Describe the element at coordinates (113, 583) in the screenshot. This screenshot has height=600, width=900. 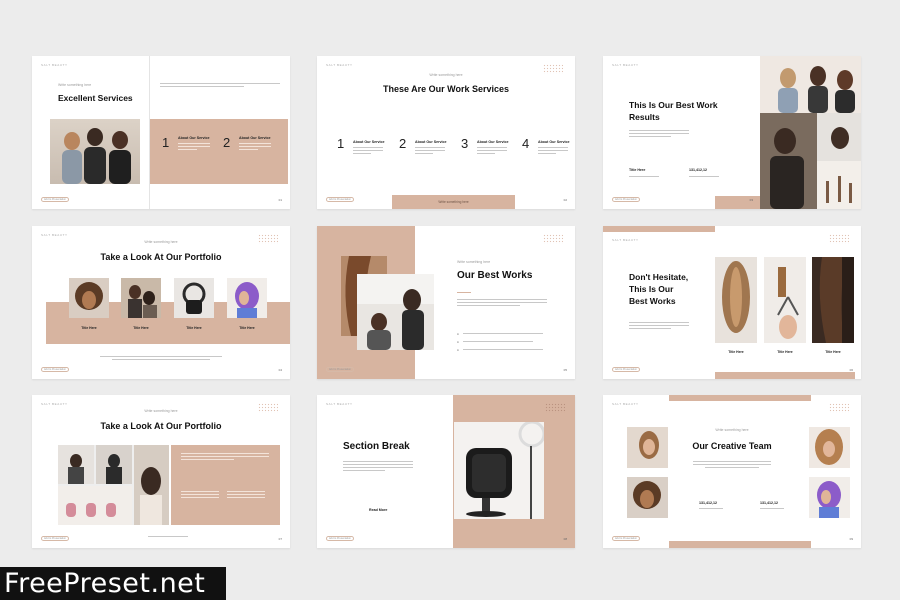
I see `watermark-logo: FreePreset.net` at that location.